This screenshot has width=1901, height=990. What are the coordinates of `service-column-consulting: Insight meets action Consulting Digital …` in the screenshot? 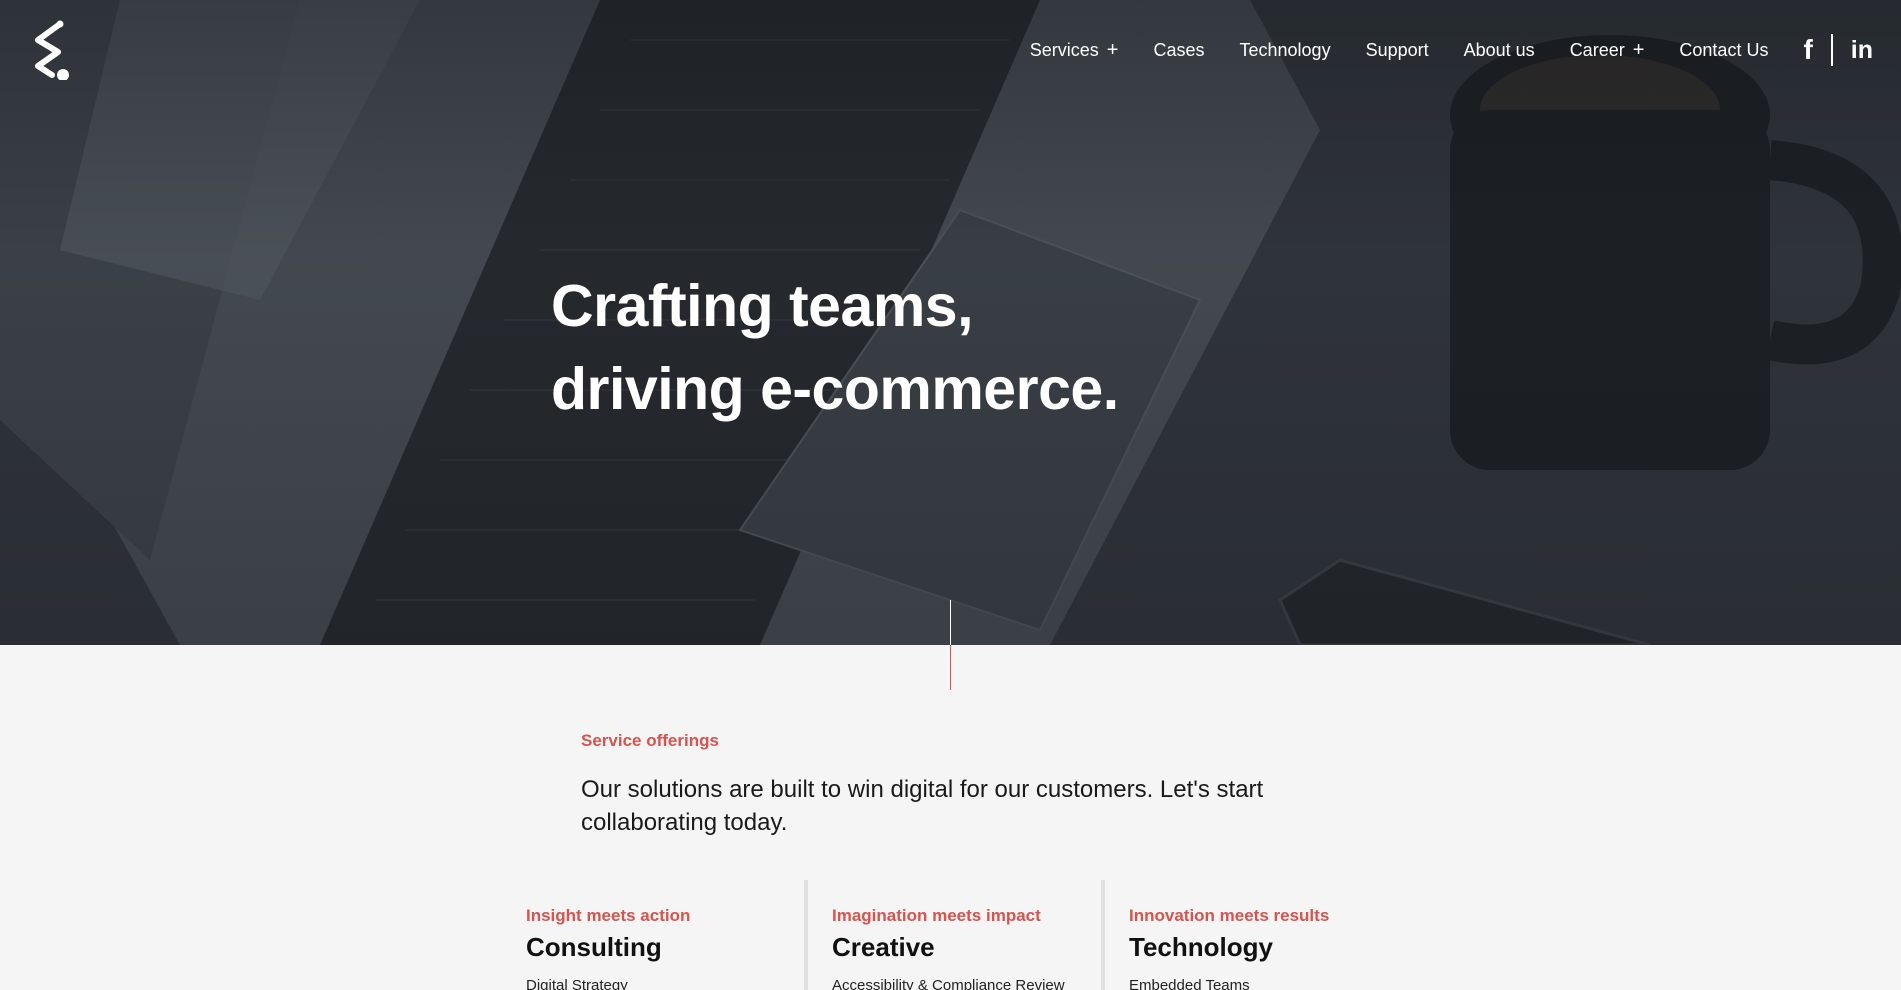 It's located at (665, 935).